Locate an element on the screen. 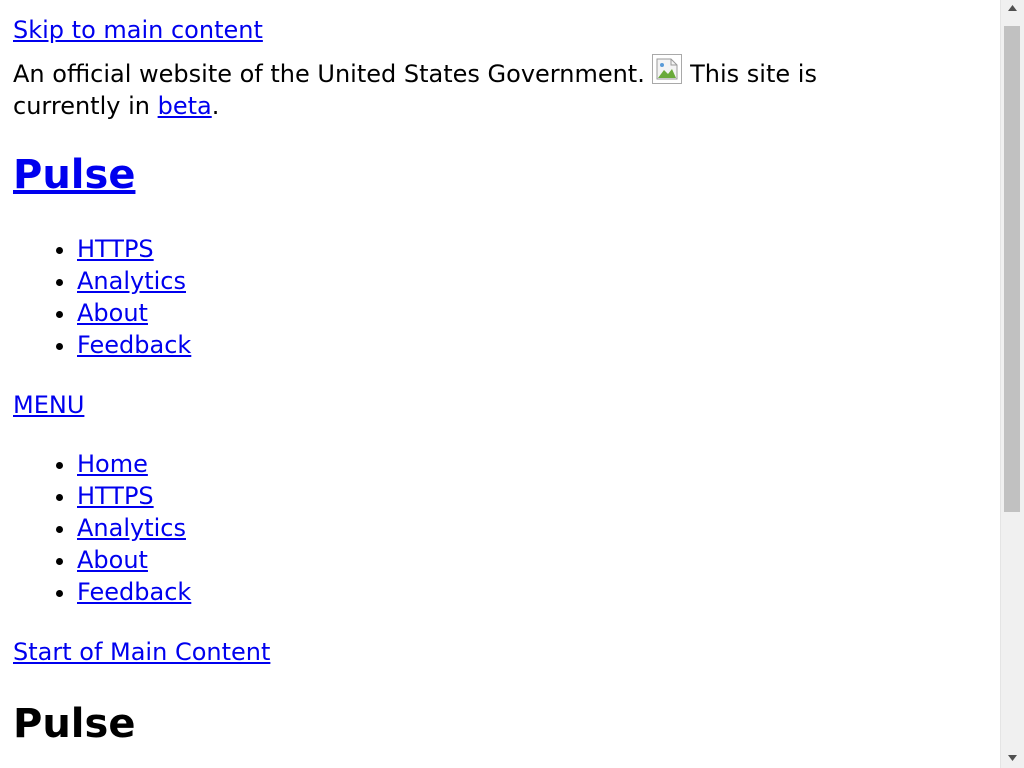 The image size is (1024, 768). site-title: Pulse is located at coordinates (74, 175).